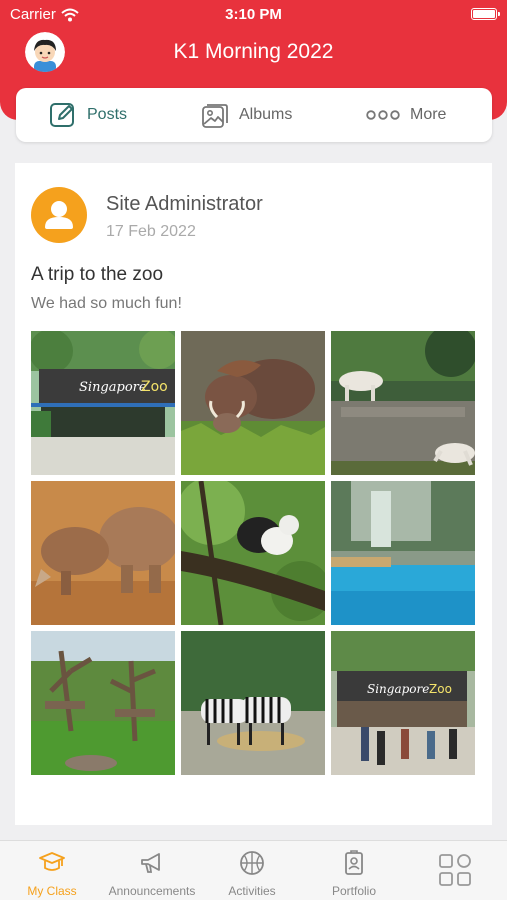 The image size is (507, 900). What do you see at coordinates (403, 703) in the screenshot?
I see `photo-zoo-entrance-crowd: Singapore Zoo` at bounding box center [403, 703].